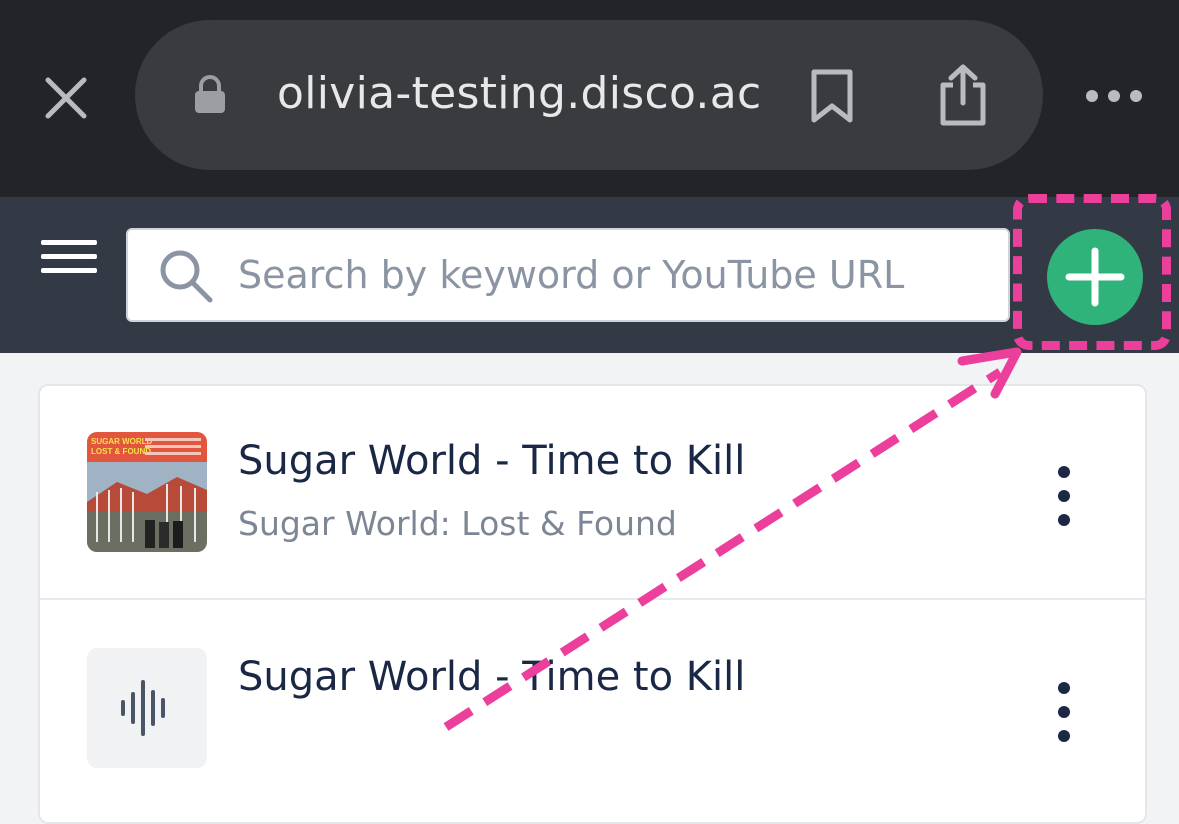 The height and width of the screenshot is (824, 1179). Describe the element at coordinates (147, 492) in the screenshot. I see `album-artwork: SUGAR WORLD LOST & FOUND` at that location.